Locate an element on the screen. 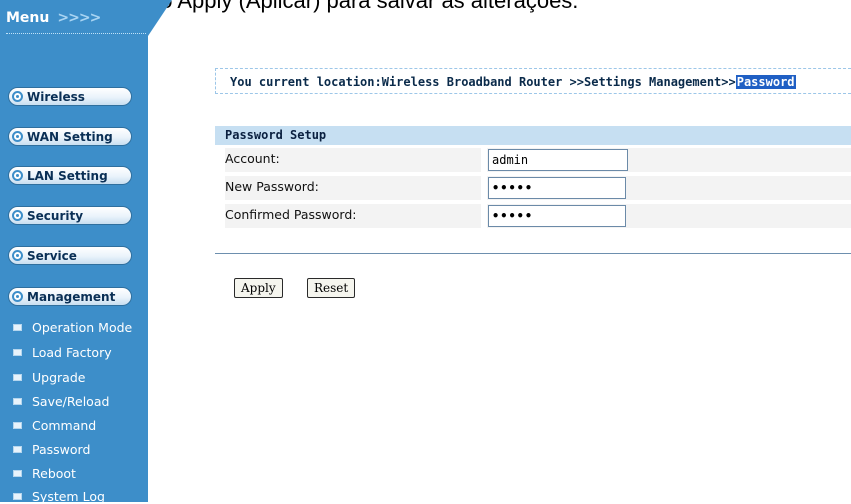 This screenshot has width=851, height=504. confirm-password-input is located at coordinates (557, 216).